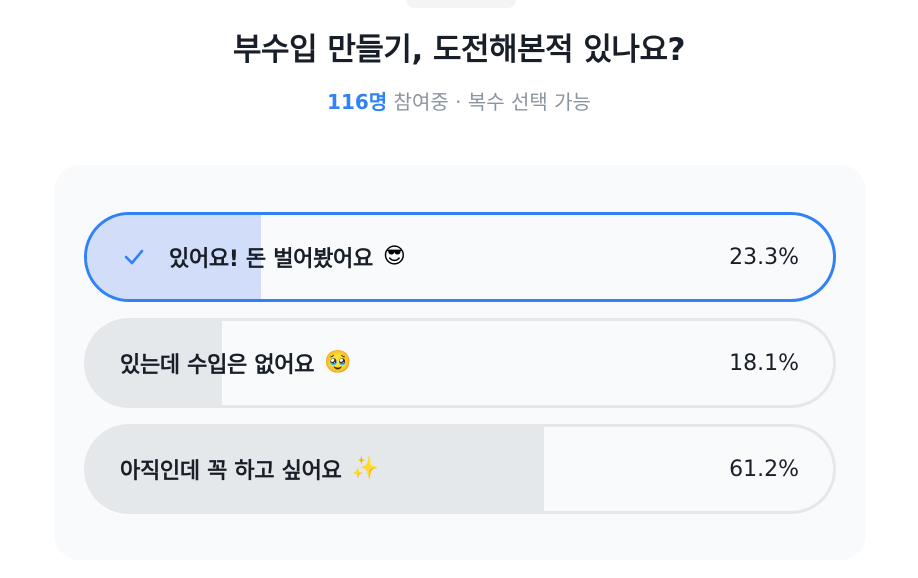 Image resolution: width=918 pixels, height=578 pixels. Describe the element at coordinates (764, 469) in the screenshot. I see `option-percent: 61.2%` at that location.